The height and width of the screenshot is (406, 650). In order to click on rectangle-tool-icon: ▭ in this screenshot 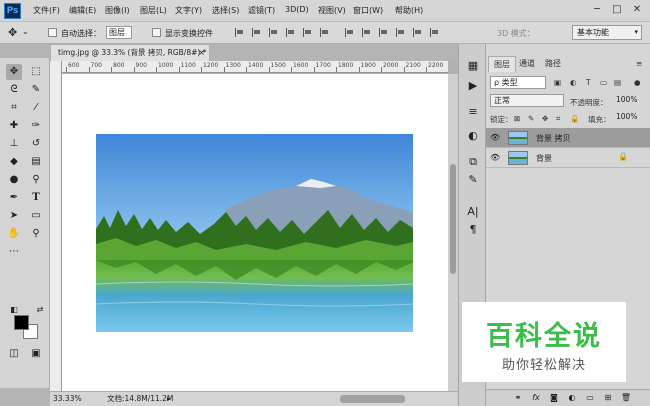, I will do `click(36, 216)`.